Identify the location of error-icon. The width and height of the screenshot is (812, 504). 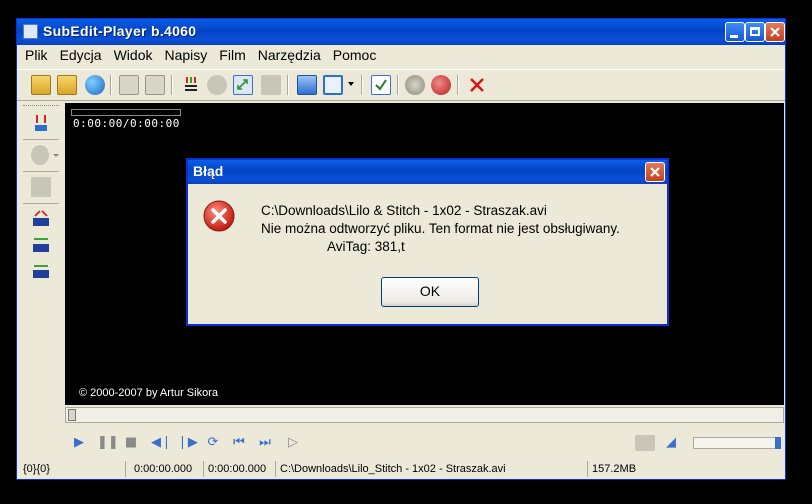
(219, 216).